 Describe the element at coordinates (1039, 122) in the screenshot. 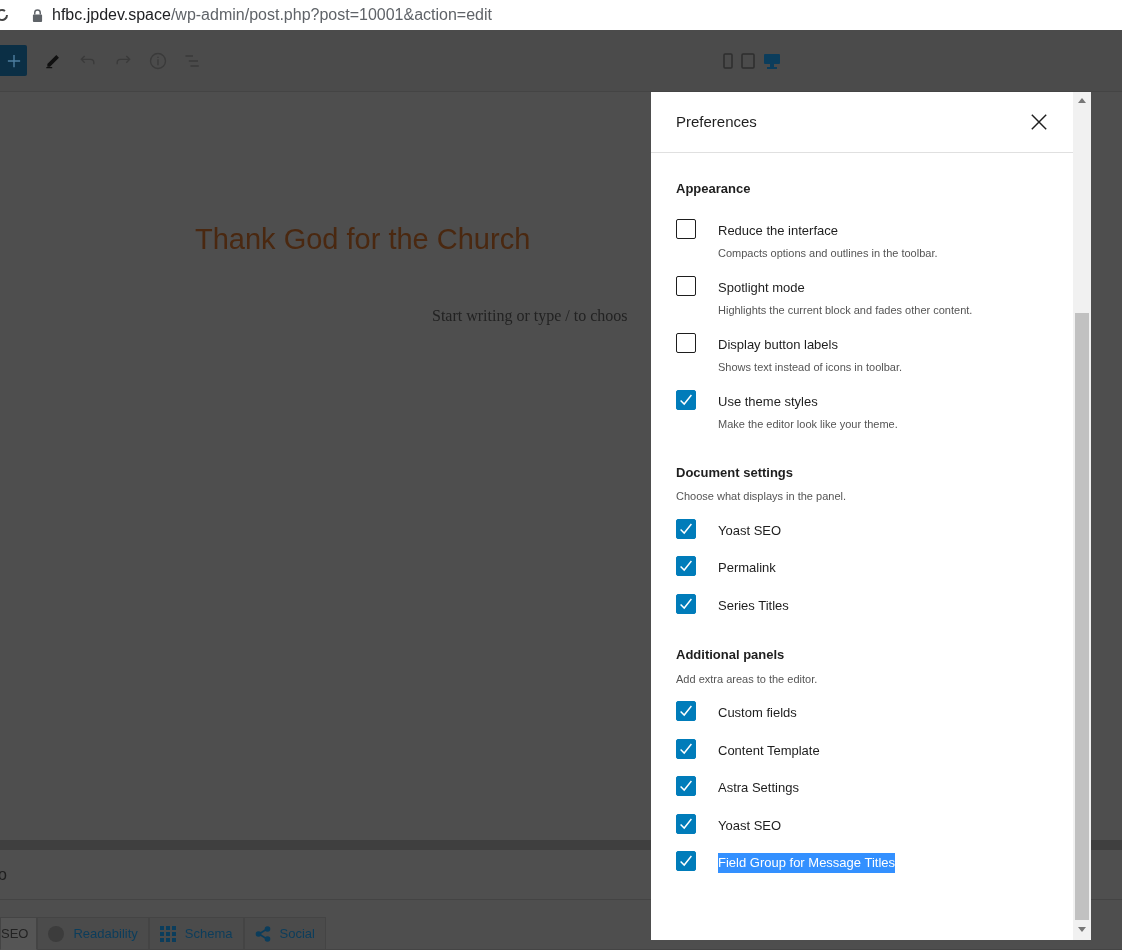

I see `close-icon` at that location.